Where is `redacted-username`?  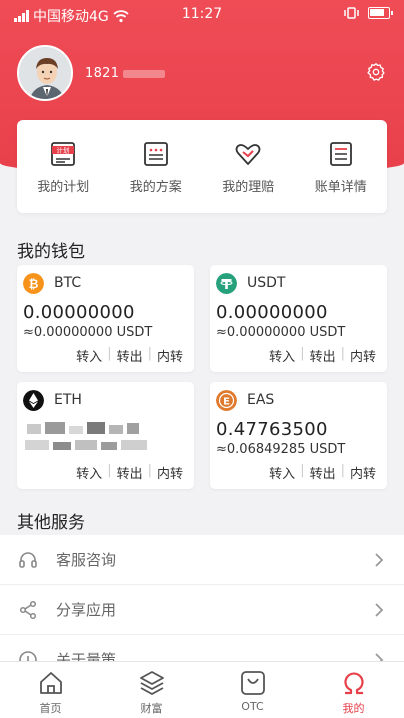 redacted-username is located at coordinates (144, 73).